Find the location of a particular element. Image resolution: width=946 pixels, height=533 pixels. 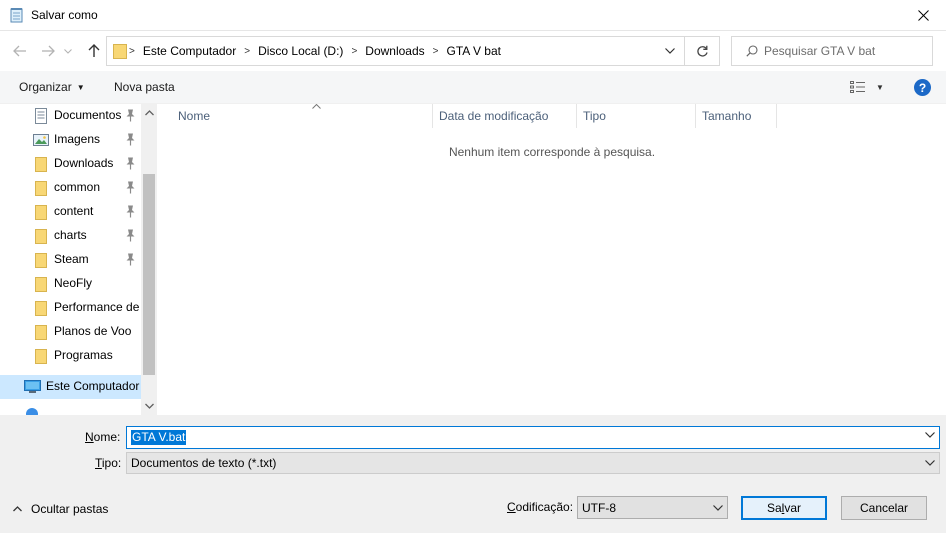

save-button: Sa l var is located at coordinates (784, 508).